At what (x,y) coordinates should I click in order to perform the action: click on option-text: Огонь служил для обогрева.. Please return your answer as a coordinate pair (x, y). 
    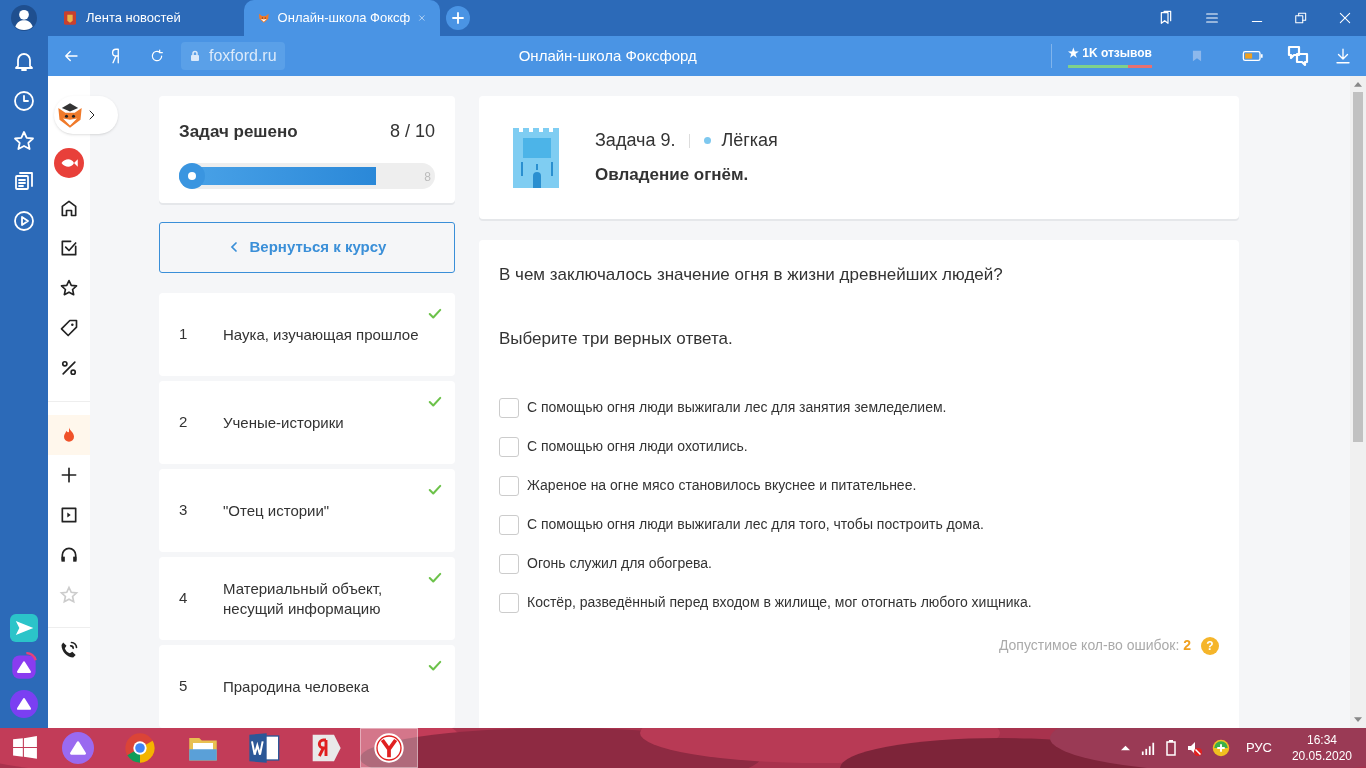
    Looking at the image, I should click on (619, 563).